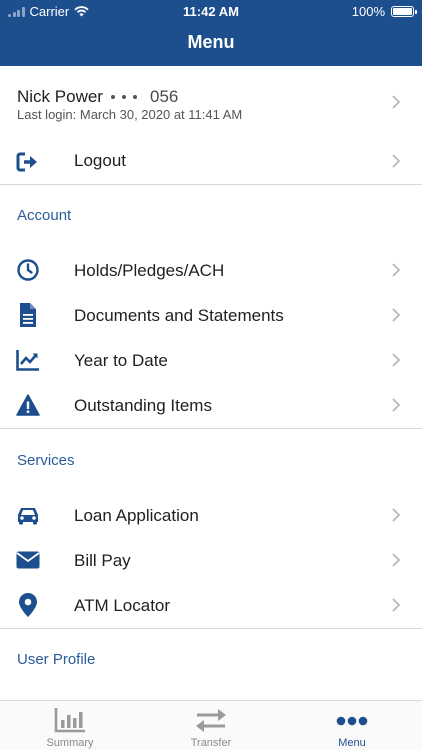 This screenshot has width=422, height=750. What do you see at coordinates (211, 162) in the screenshot?
I see `logout-row: Logout` at bounding box center [211, 162].